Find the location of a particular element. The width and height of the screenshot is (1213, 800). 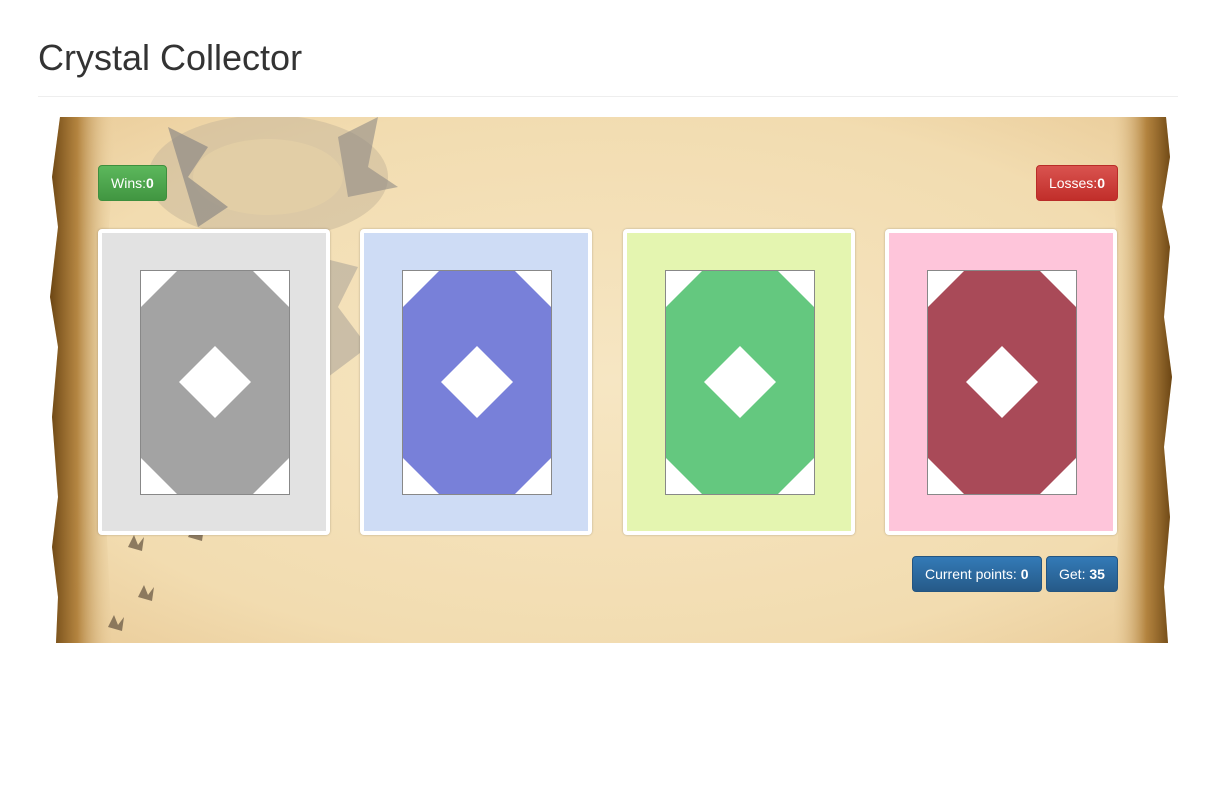

crystal-red-button is located at coordinates (1001, 382).